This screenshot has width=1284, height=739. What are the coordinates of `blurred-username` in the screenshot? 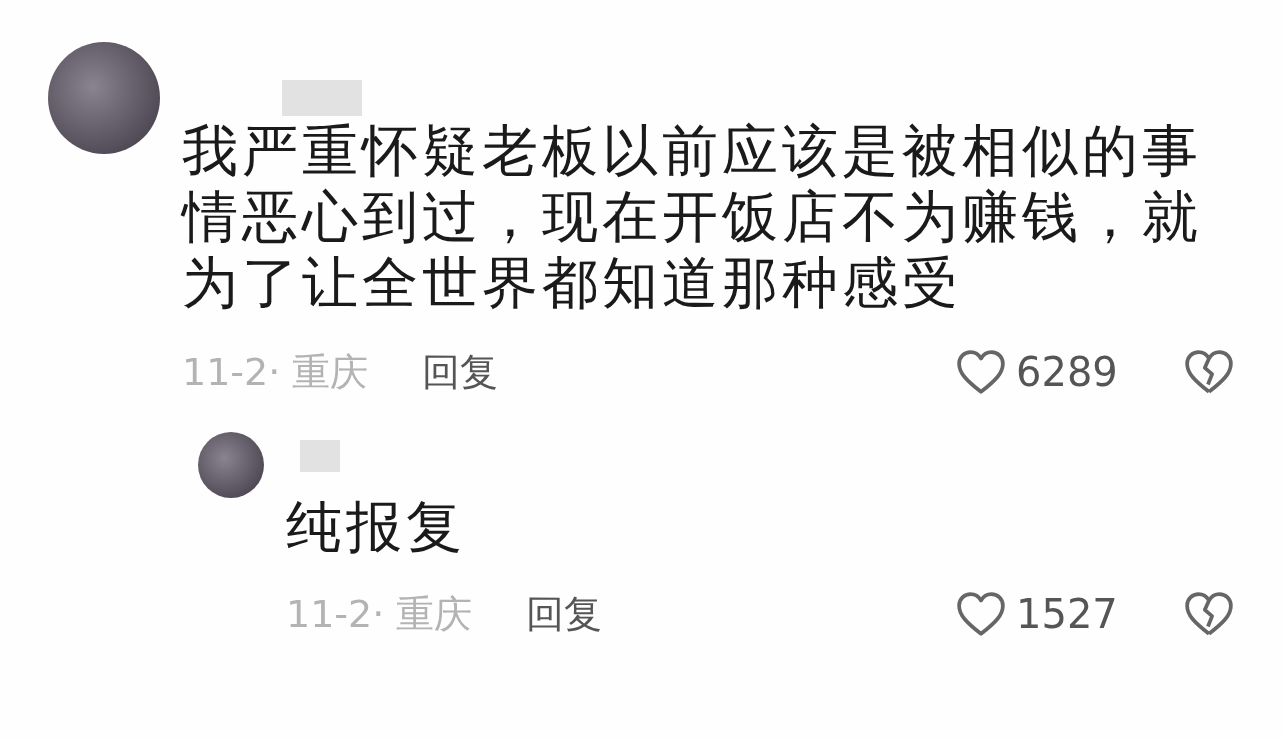 It's located at (320, 456).